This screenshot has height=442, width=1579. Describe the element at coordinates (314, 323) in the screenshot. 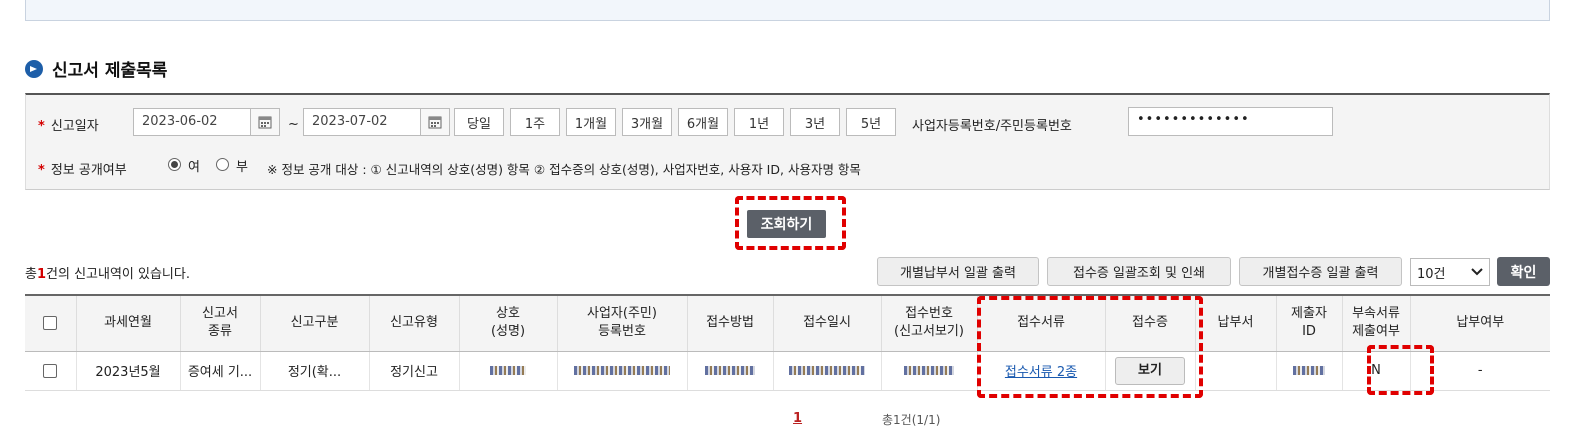

I see `header-report-kind: 신고구분` at that location.